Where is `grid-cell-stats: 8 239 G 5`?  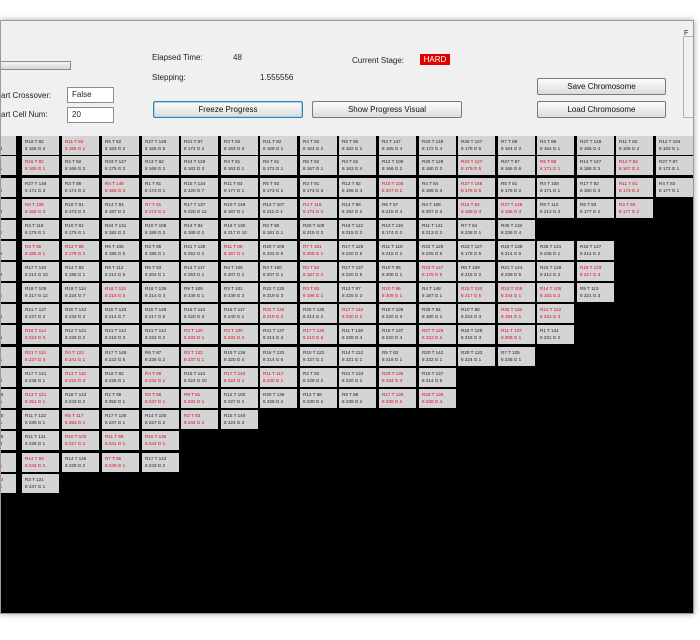
grid-cell-stats: 8 239 G 5 is located at coordinates (511, 274).